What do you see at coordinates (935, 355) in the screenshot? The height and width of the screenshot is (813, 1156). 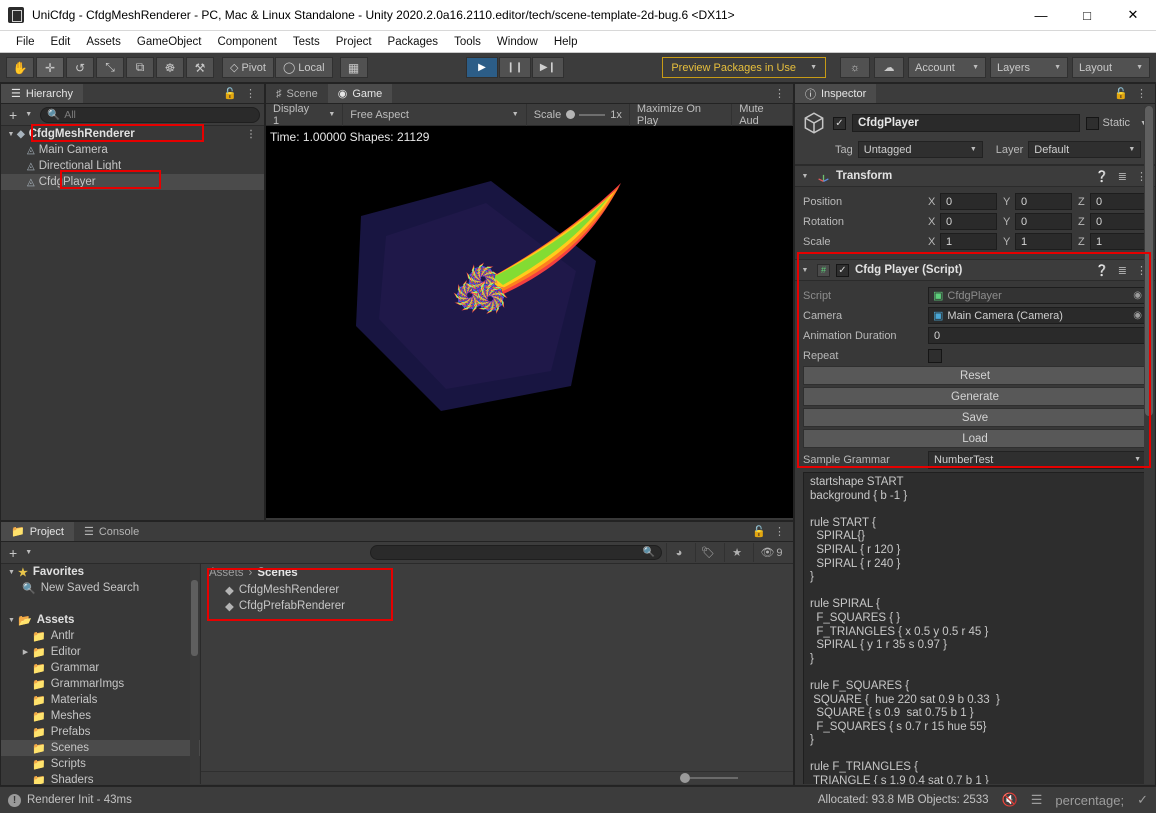 I see `repeat-checkbox` at bounding box center [935, 355].